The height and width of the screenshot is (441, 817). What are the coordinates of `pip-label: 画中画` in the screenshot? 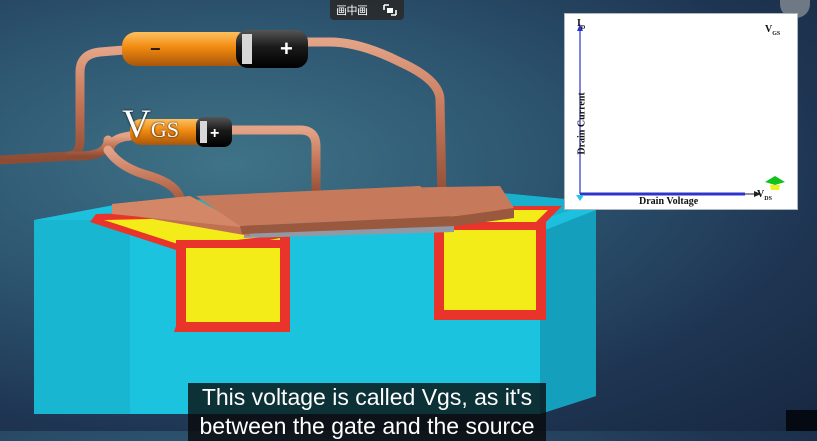 It's located at (352, 10).